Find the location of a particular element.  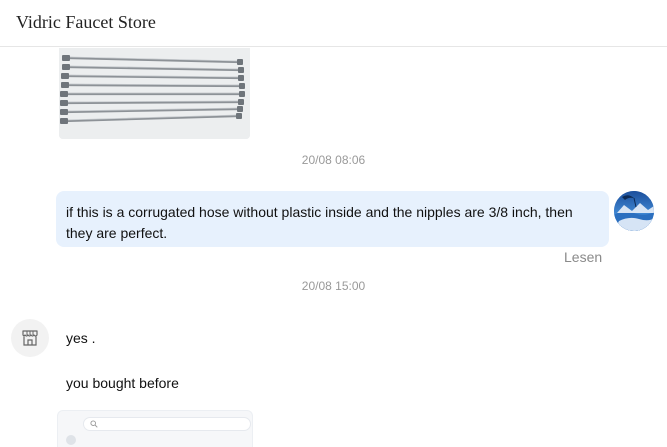

thumb-search-bar is located at coordinates (167, 424).